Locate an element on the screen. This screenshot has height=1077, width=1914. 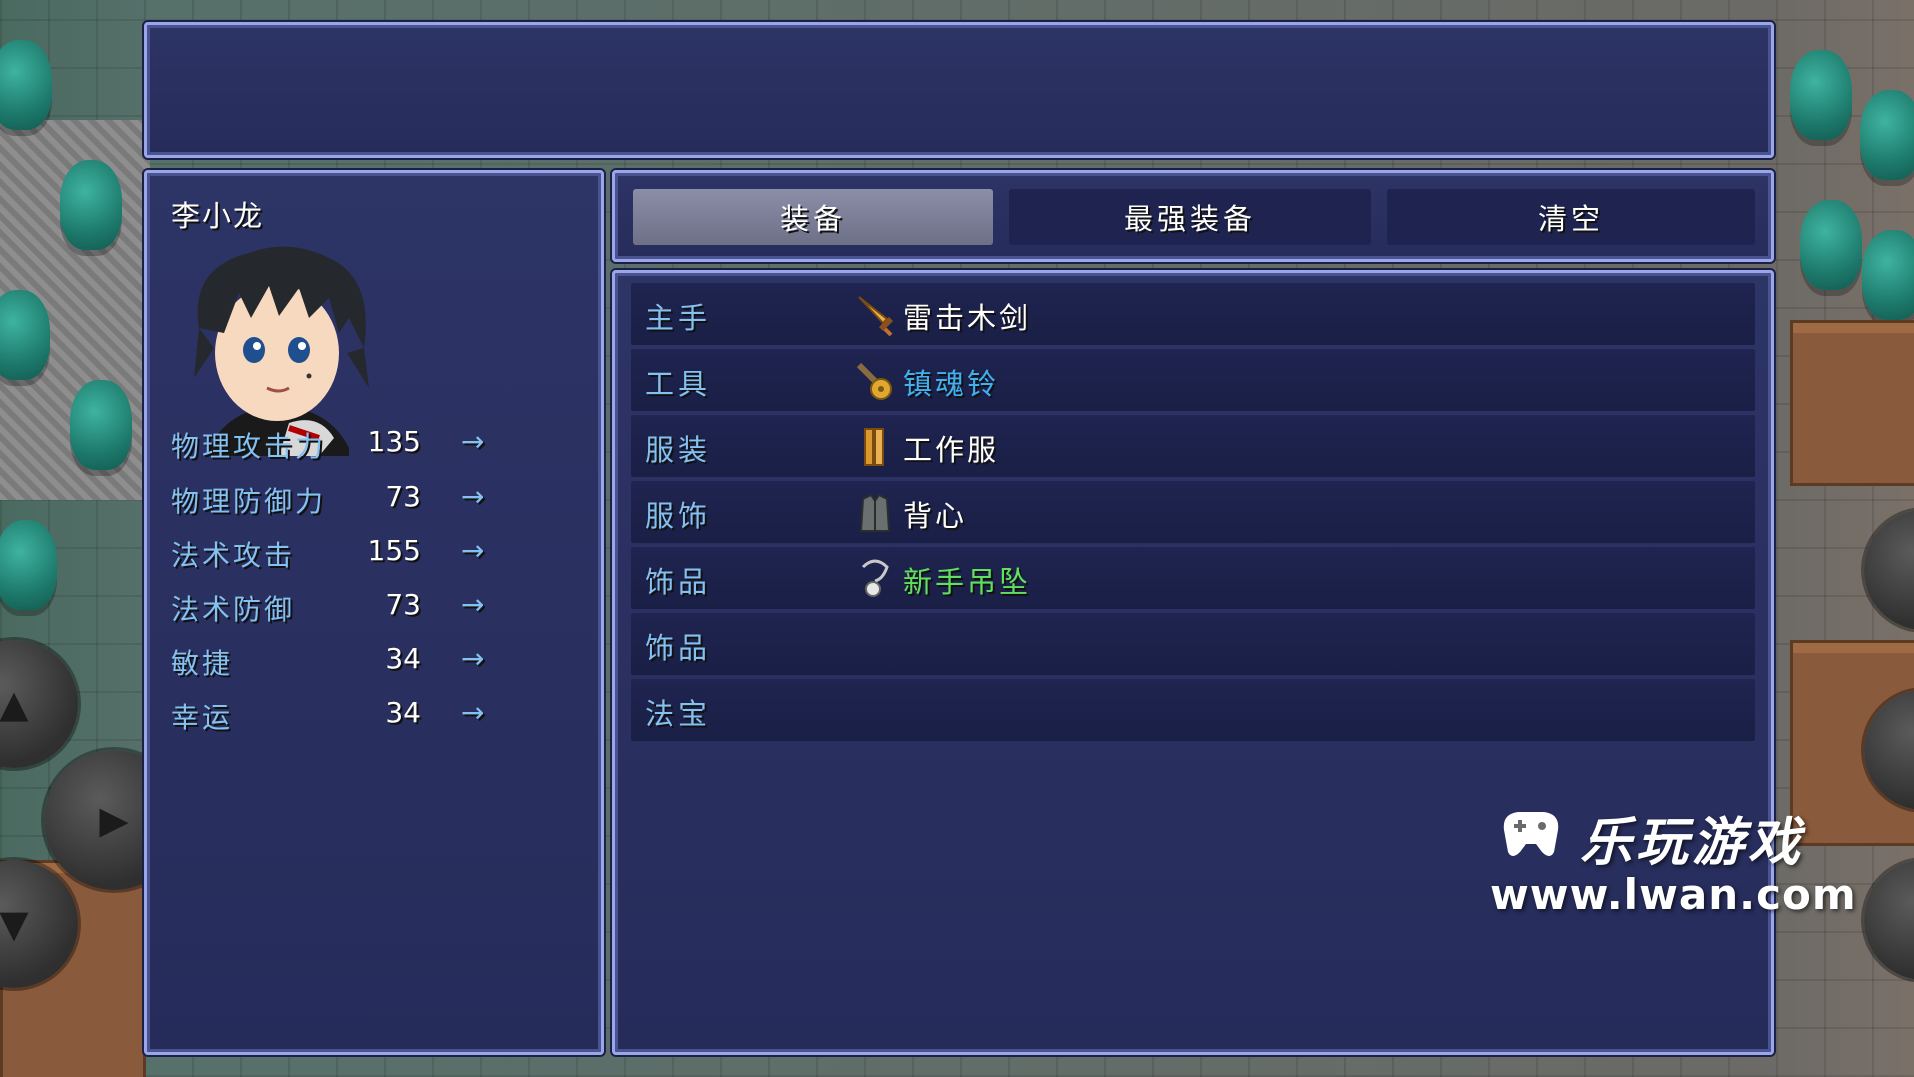
slot-row-clothing: 服装 工作服 is located at coordinates (1193, 446).